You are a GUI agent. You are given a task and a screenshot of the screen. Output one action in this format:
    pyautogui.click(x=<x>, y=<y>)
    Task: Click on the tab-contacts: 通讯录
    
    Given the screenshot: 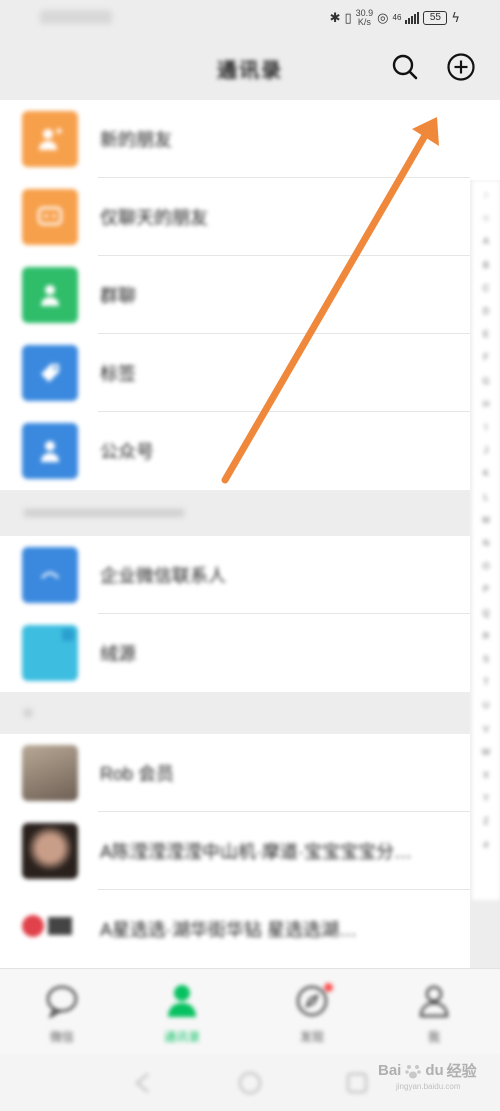 What is the action you would take?
    pyautogui.click(x=182, y=1016)
    